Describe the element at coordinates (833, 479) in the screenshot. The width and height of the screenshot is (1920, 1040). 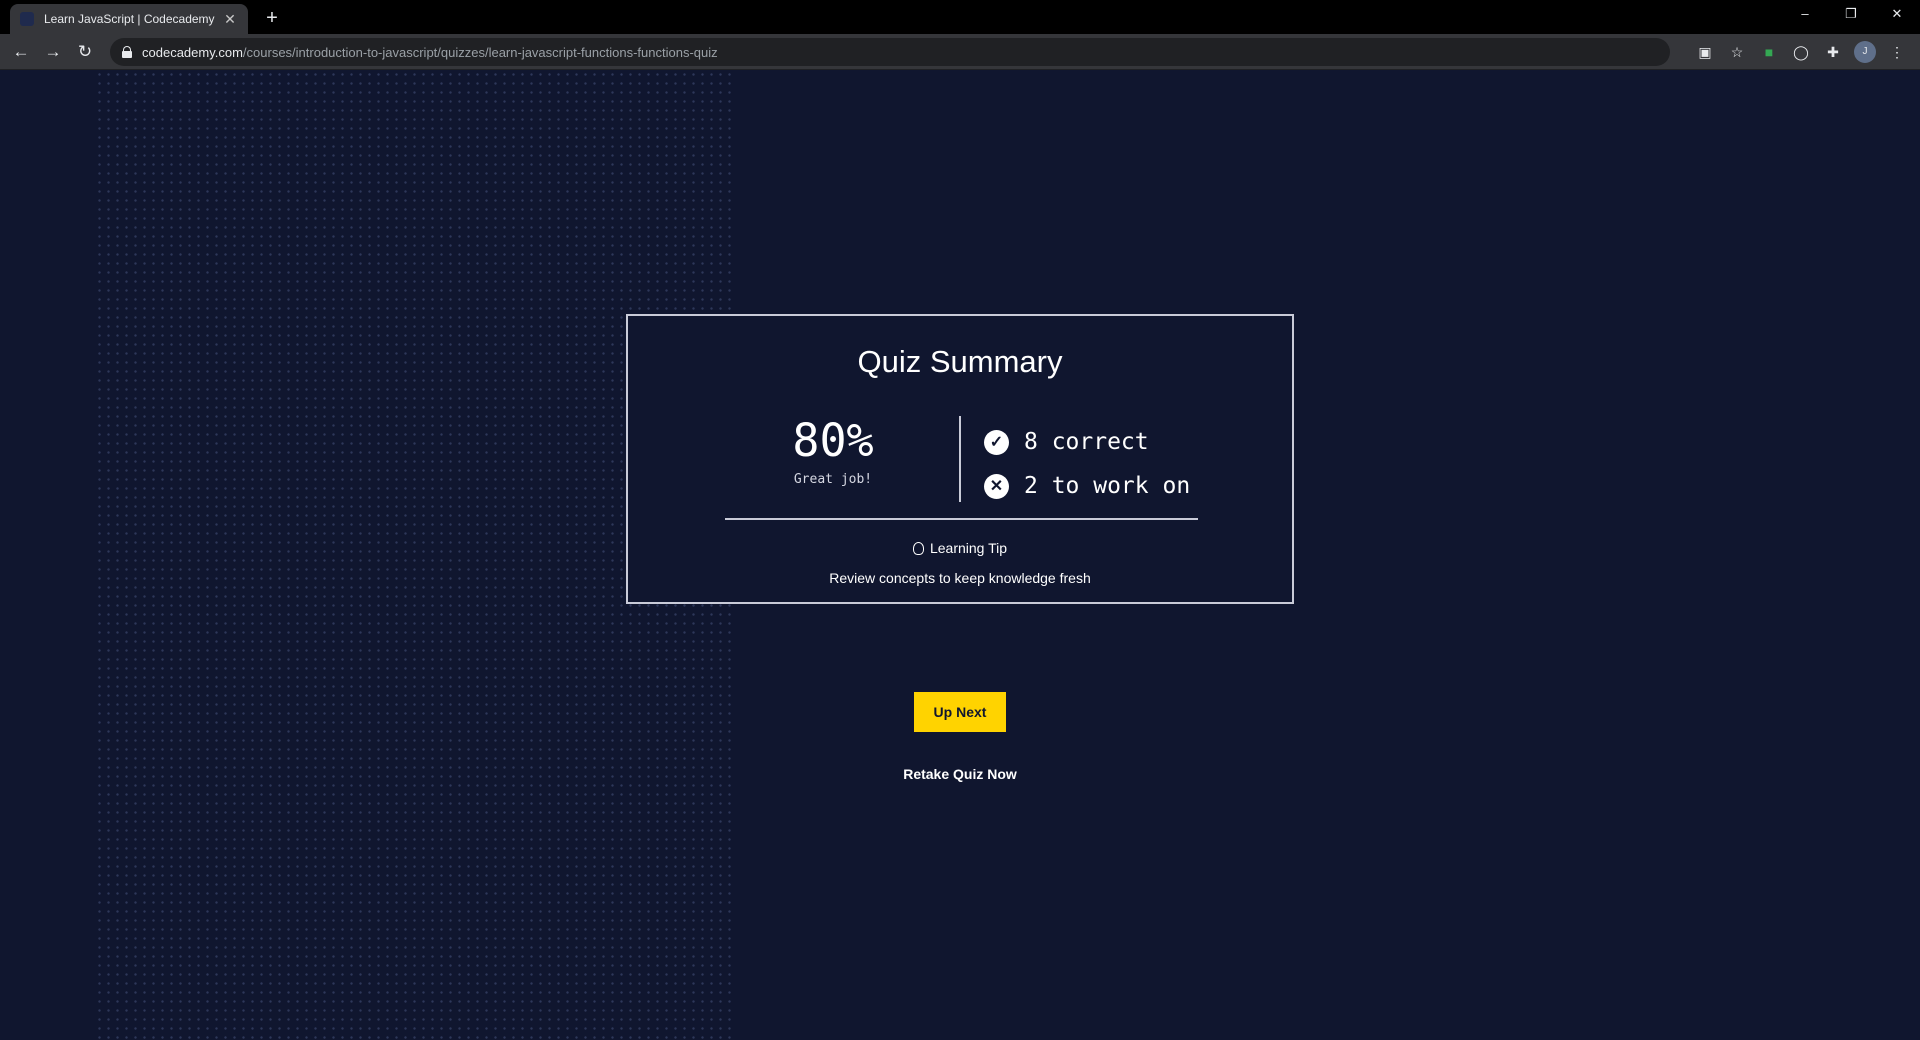
I see `score-message: Great job!` at that location.